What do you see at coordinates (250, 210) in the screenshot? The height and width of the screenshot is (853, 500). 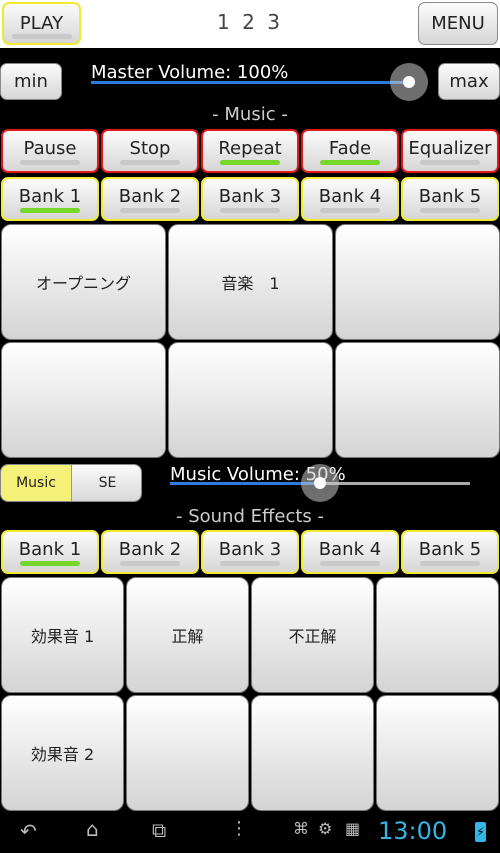 I see `music-bank-3-indicator` at bounding box center [250, 210].